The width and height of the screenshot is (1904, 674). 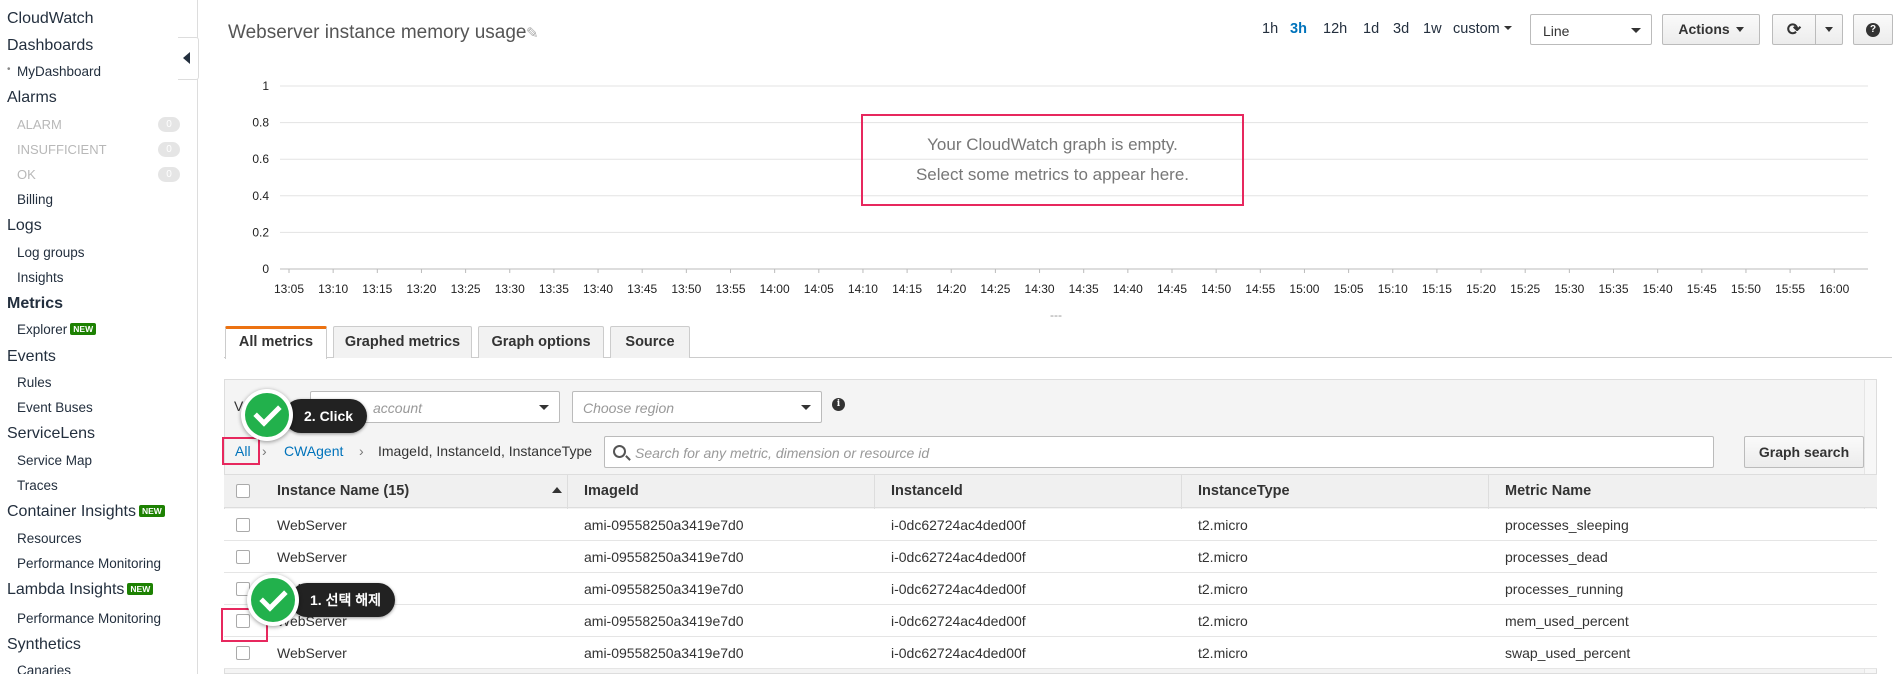 I want to click on sidebar-item-lambda-insights: Lambda Insights NEW, so click(x=80, y=590).